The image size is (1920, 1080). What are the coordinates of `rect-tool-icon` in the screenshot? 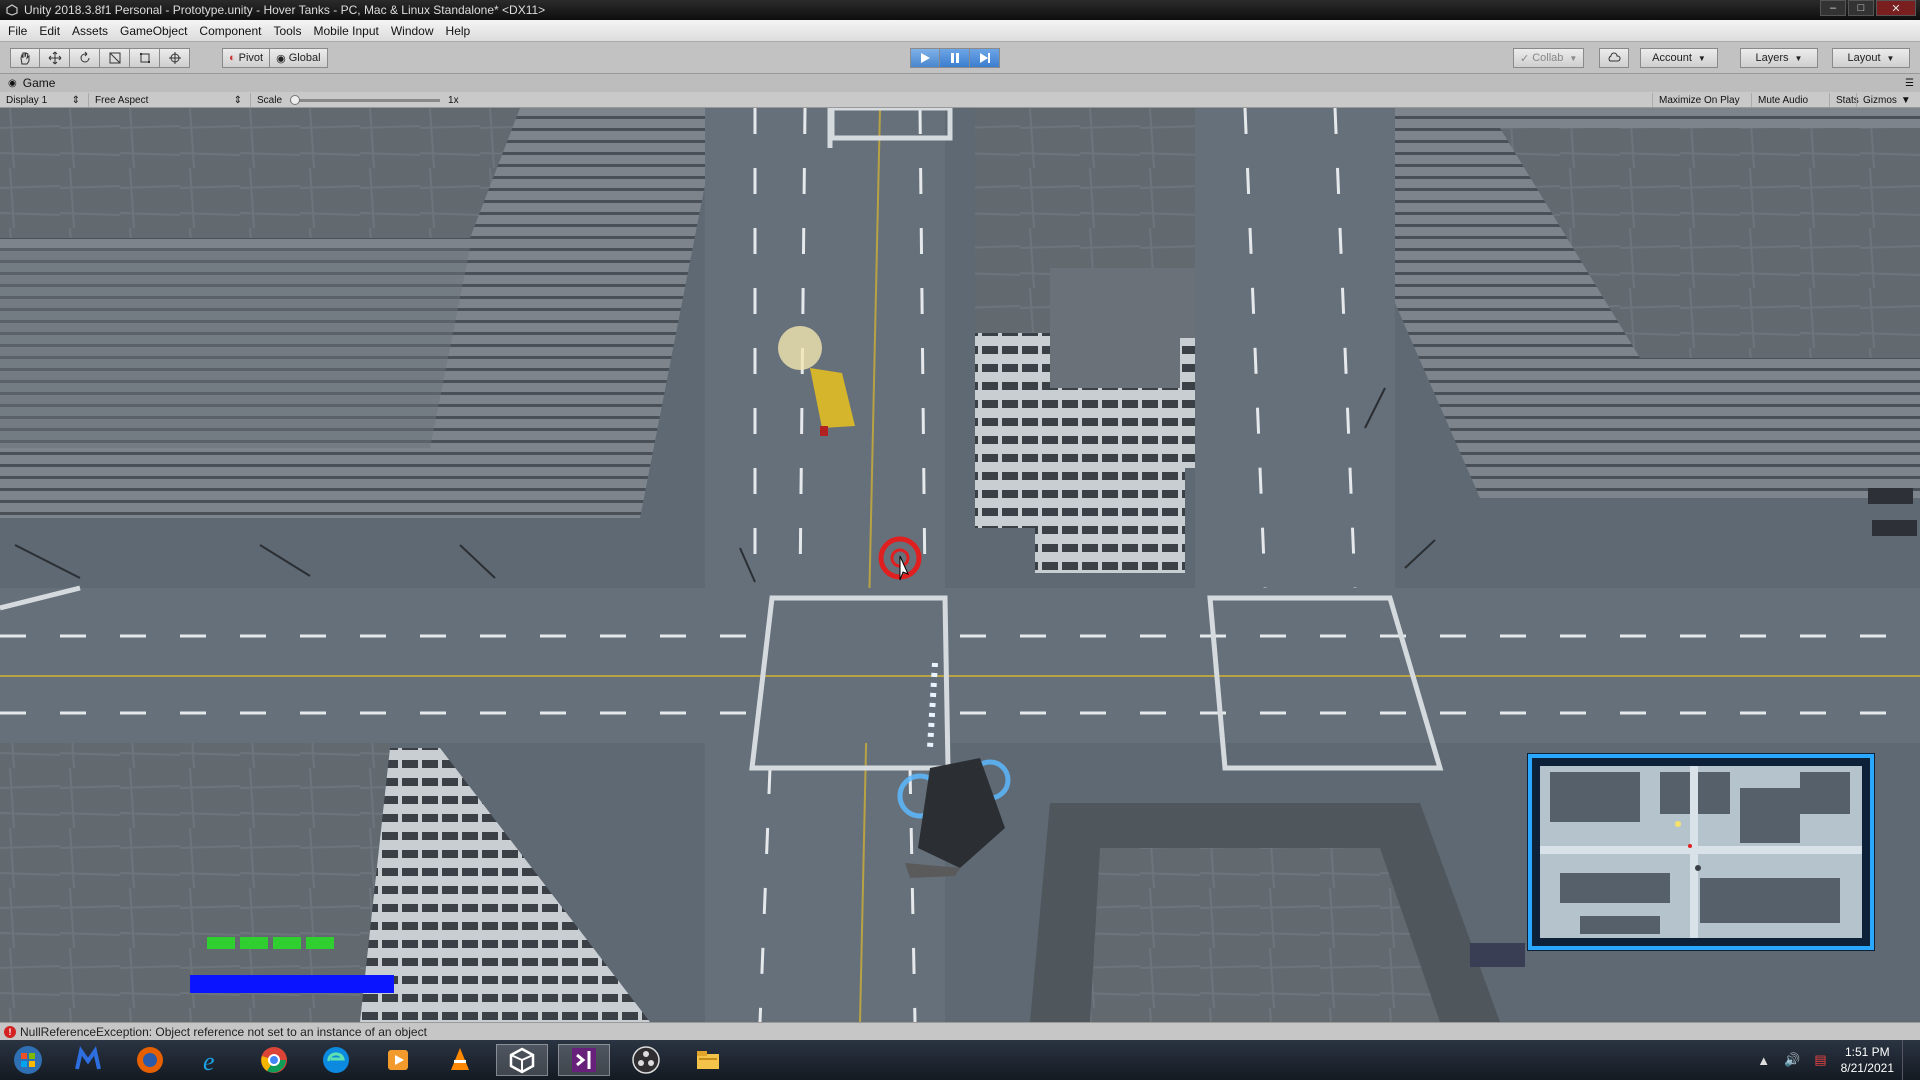 It's located at (144, 58).